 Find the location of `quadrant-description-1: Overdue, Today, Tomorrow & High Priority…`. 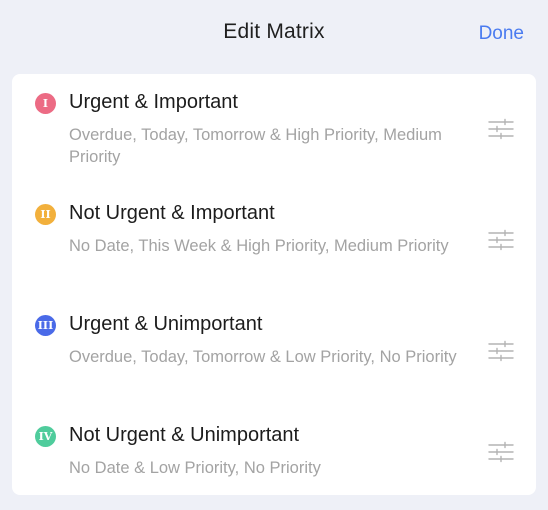

quadrant-description-1: Overdue, Today, Tomorrow & High Priority… is located at coordinates (255, 146).